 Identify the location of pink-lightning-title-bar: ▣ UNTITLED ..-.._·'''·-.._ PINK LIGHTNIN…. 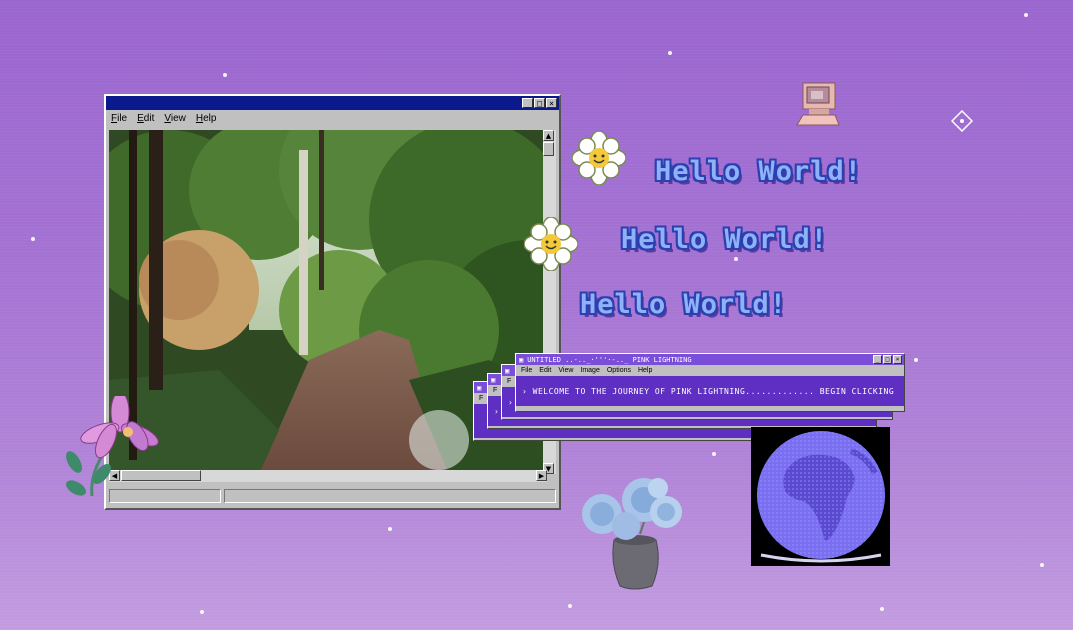
(710, 359).